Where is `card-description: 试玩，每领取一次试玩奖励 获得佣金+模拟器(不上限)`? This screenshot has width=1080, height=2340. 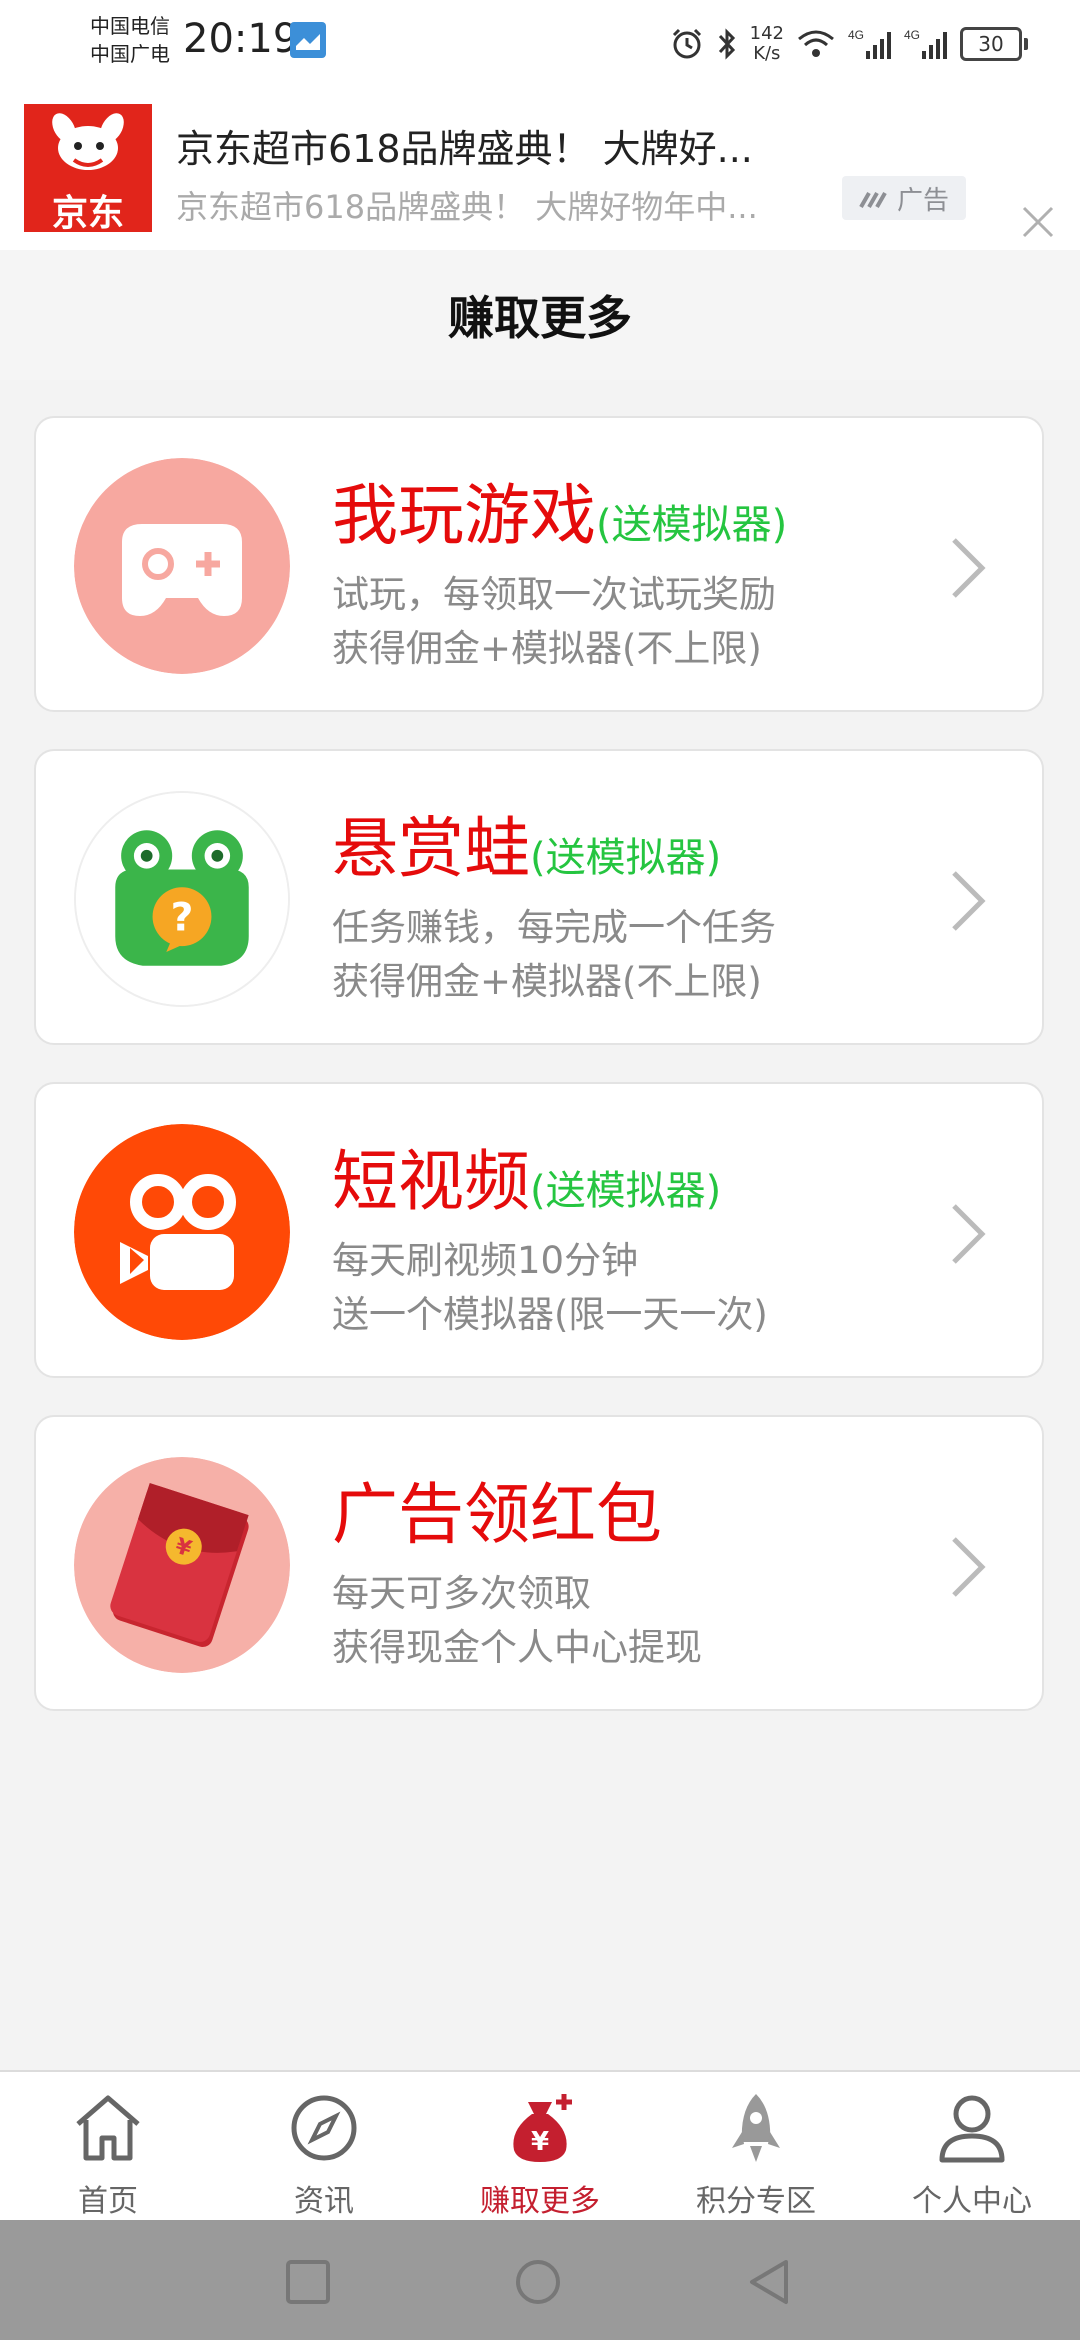 card-description: 试玩，每领取一次试玩奖励 获得佣金+模拟器(不上限) is located at coordinates (554, 621).